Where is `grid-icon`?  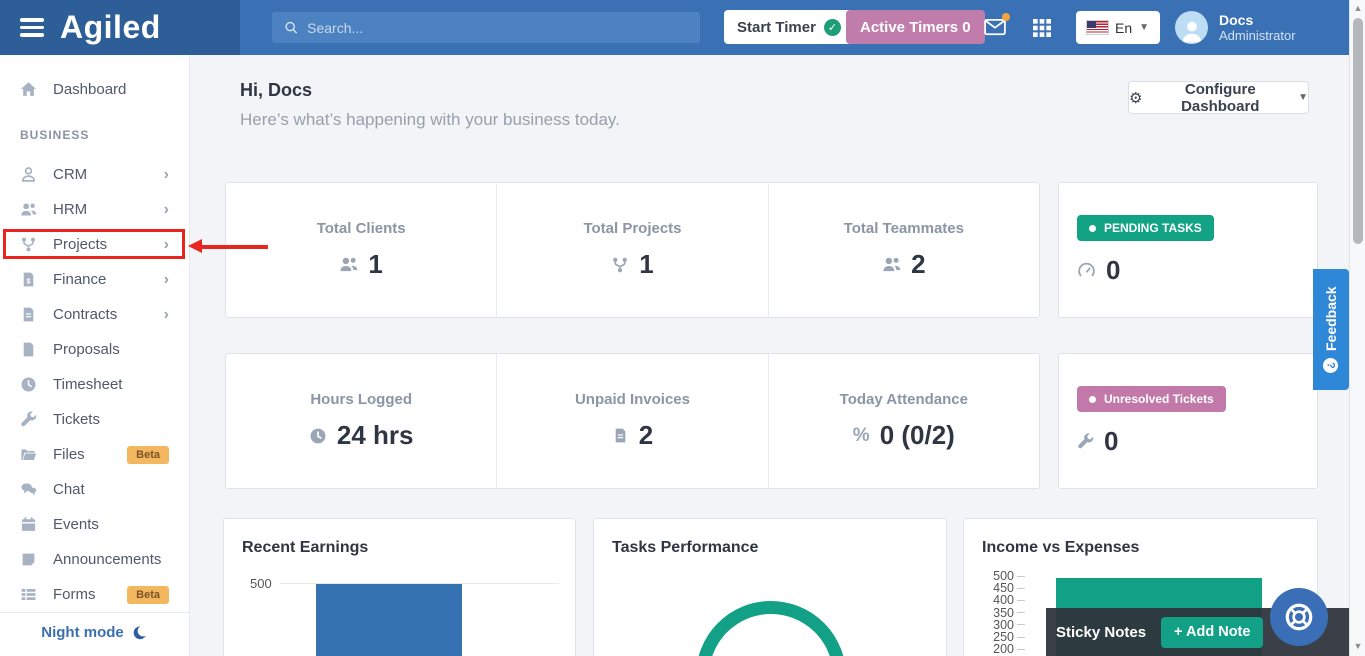
grid-icon is located at coordinates (1042, 28).